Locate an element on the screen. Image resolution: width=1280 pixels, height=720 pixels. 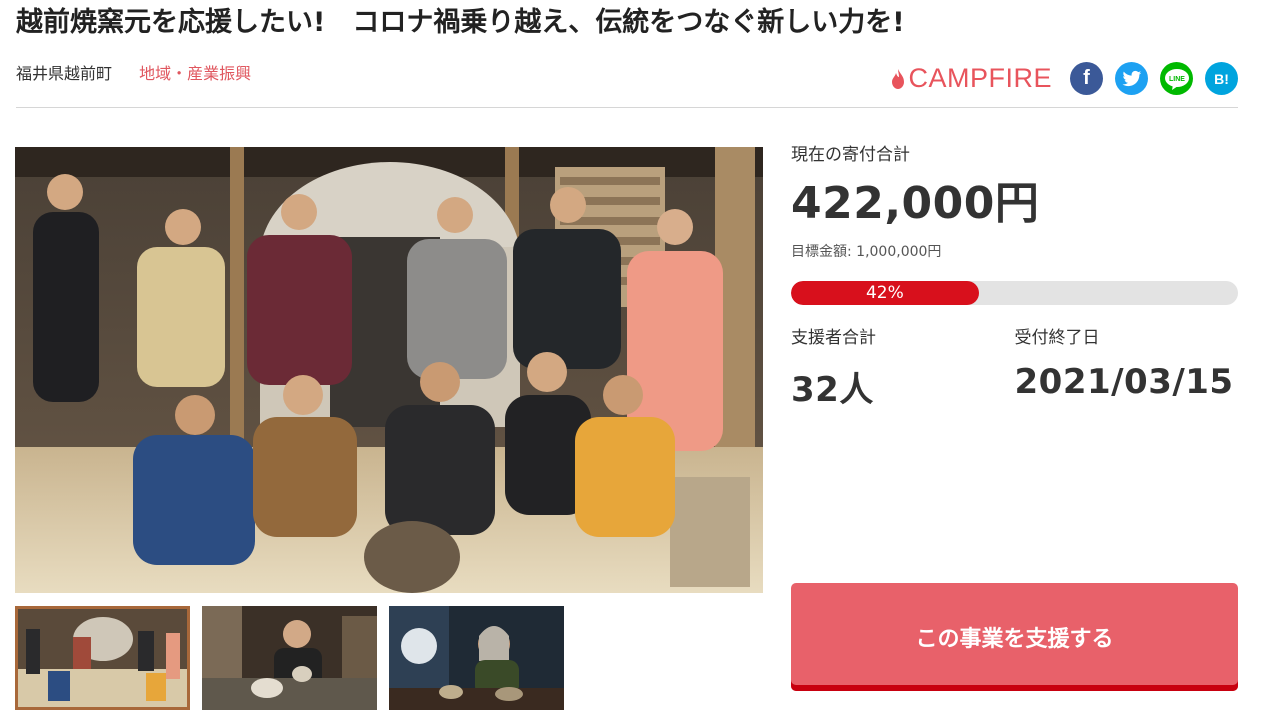
stats-row: 支援者合計 32人 受付終了日 2021/03/15 is located at coordinates (1014, 367).